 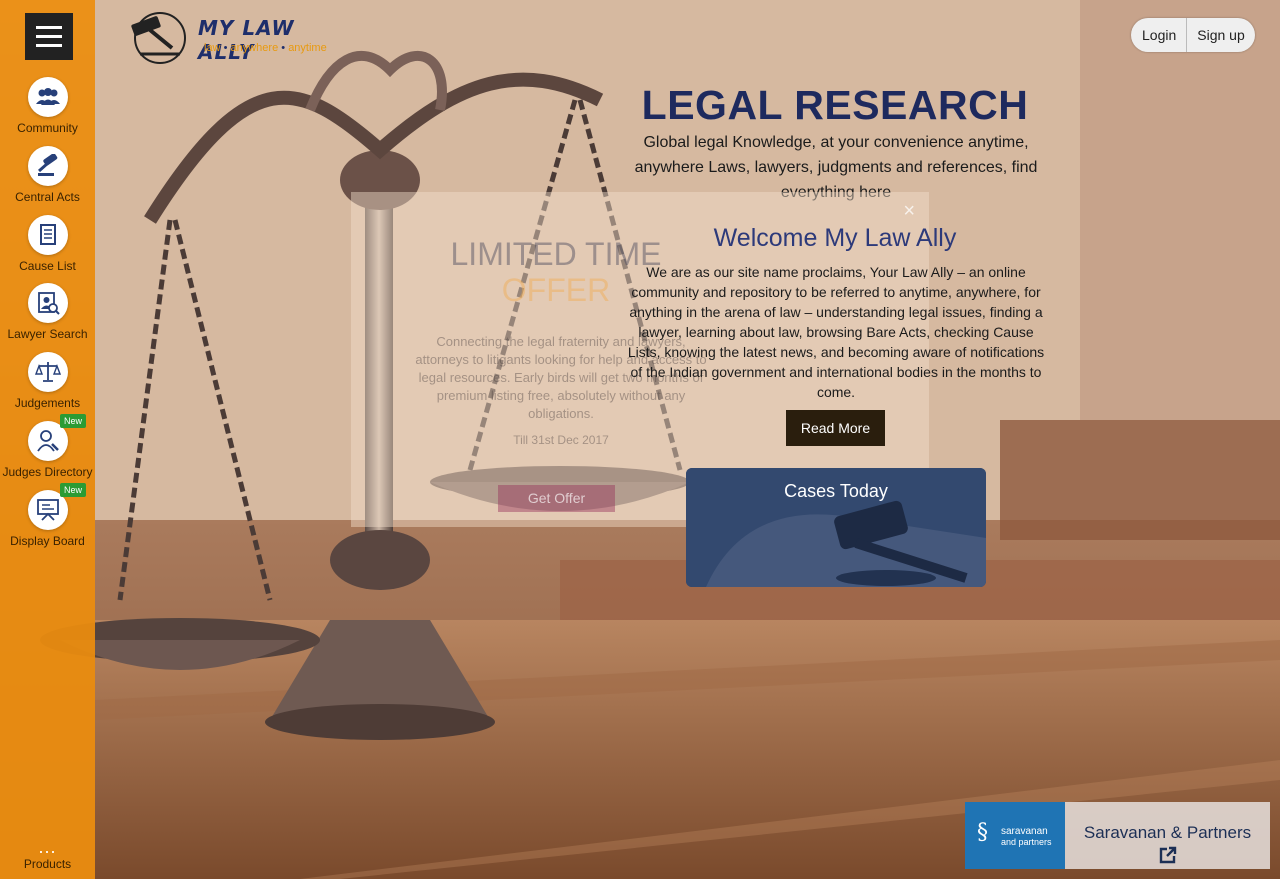 What do you see at coordinates (1024, 831) in the screenshot?
I see `partner-logo-line1: saravanan` at bounding box center [1024, 831].